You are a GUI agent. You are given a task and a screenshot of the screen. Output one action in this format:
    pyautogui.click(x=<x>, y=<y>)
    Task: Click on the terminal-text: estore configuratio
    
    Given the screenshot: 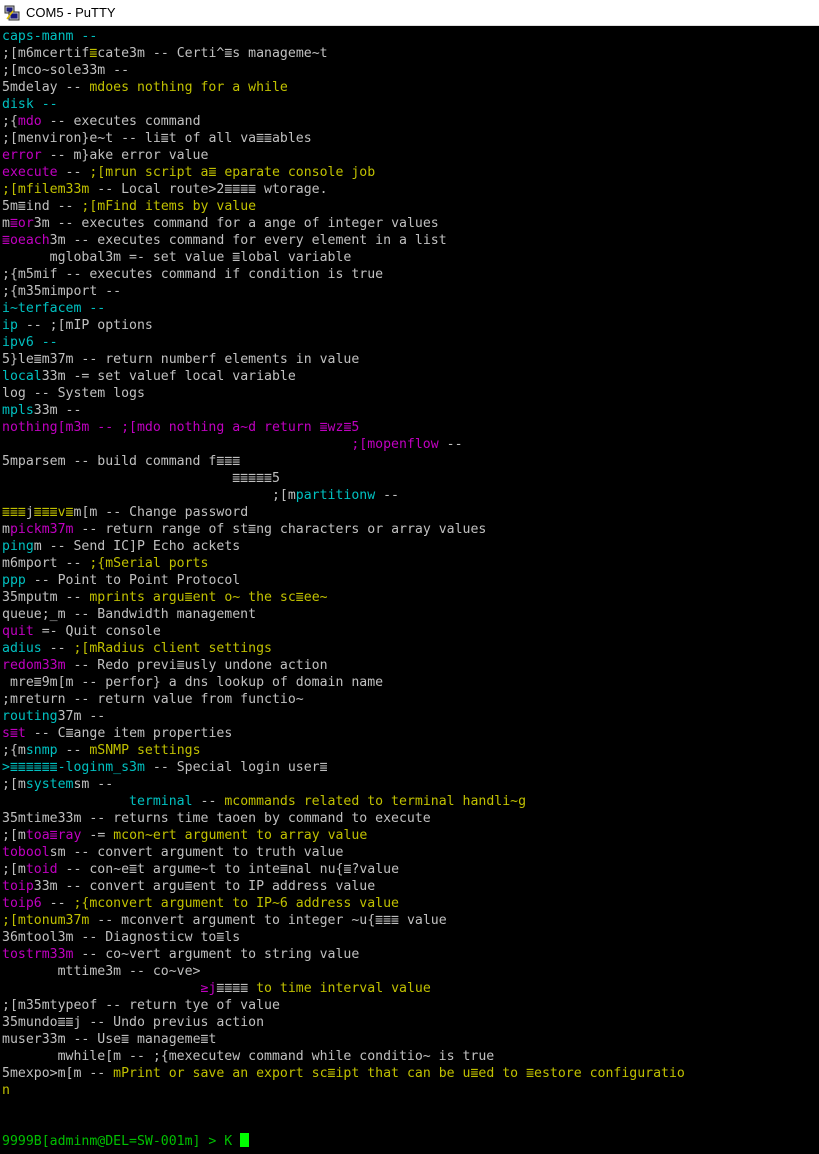 What is the action you would take?
    pyautogui.click(x=609, y=1073)
    